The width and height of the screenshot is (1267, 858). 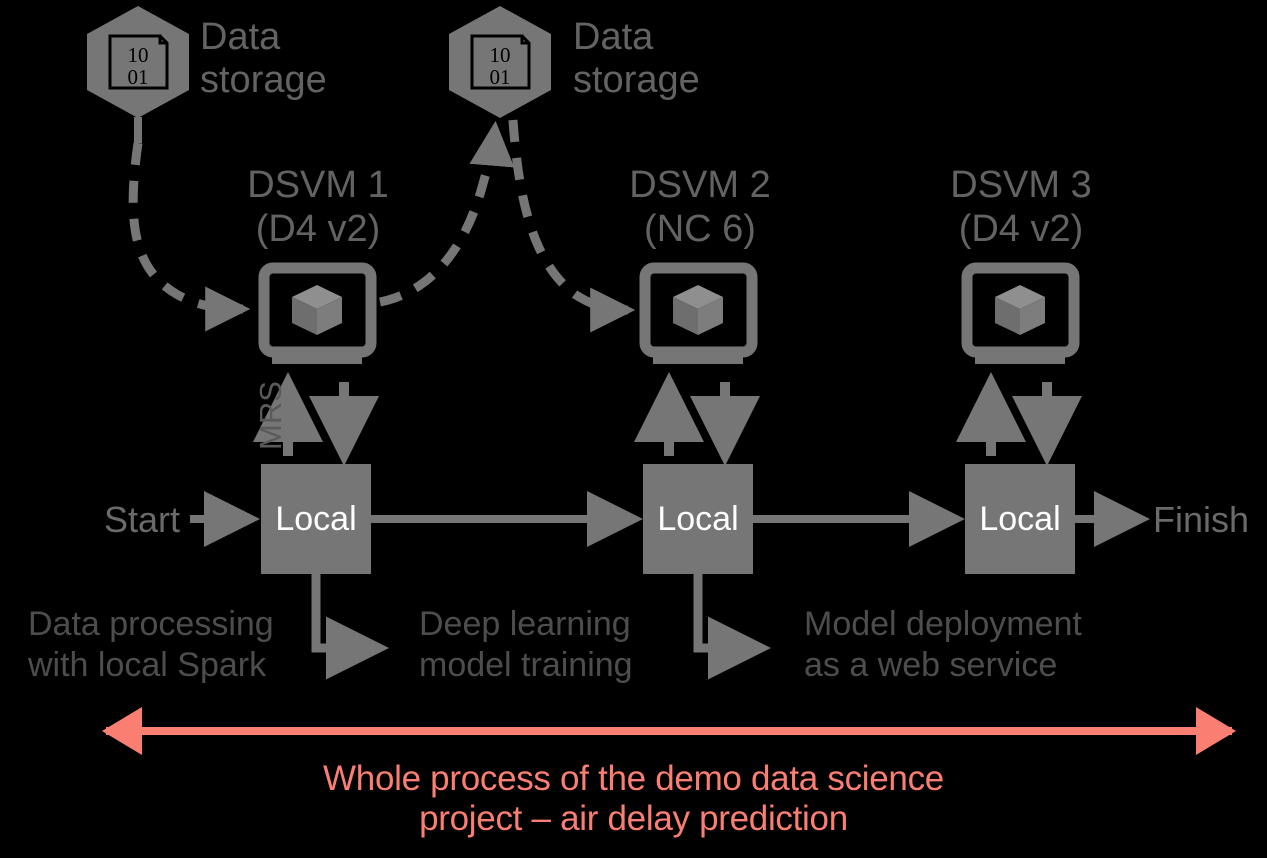 I want to click on dsvm-1-size: (D4 v2), so click(x=318, y=229).